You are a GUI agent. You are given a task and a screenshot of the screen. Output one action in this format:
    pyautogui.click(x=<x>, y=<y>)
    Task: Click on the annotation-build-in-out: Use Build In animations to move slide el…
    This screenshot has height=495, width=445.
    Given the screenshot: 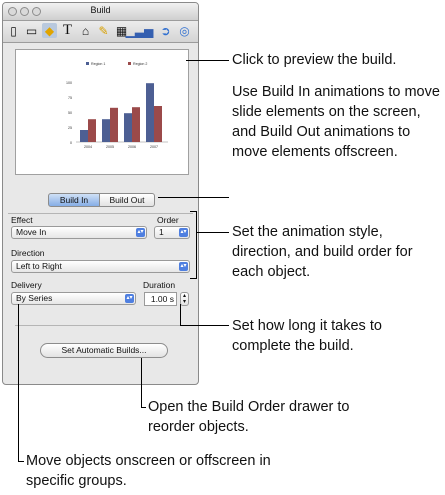 What is the action you would take?
    pyautogui.click(x=336, y=122)
    